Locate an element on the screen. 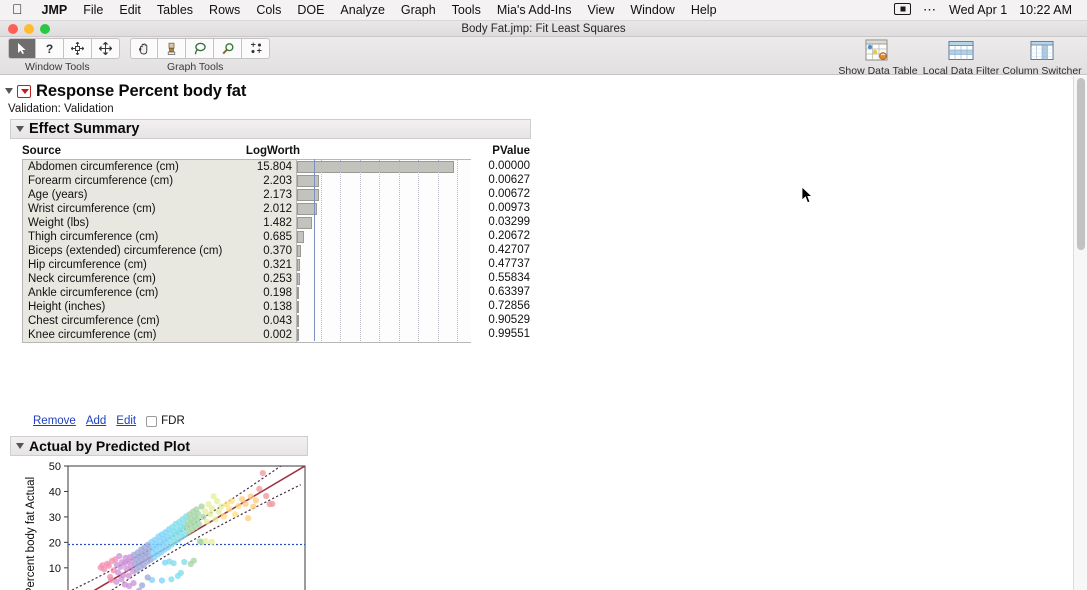 This screenshot has height=590, width=1087. menu-item-jmp: JMP is located at coordinates (55, 10).